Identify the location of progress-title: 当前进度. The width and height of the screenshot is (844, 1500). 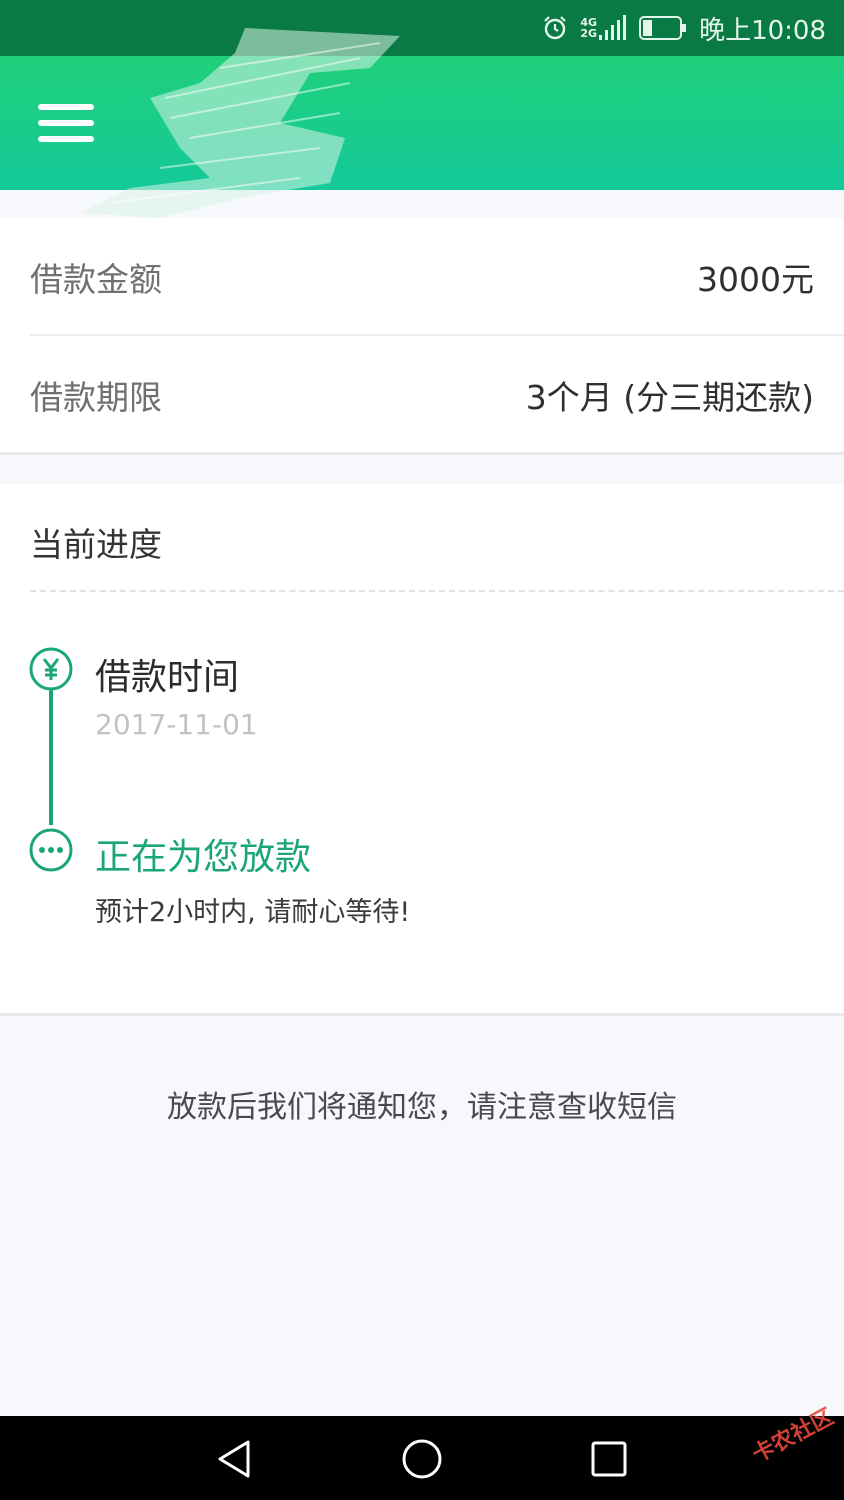
(96, 544).